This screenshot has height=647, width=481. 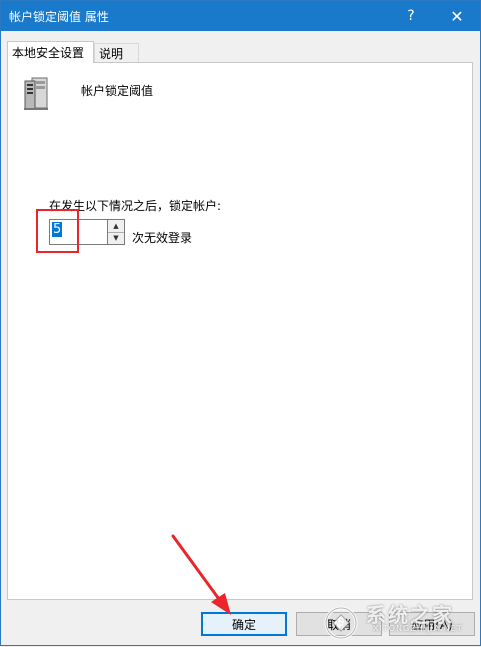 I want to click on tab-label: 说明, so click(x=111, y=54).